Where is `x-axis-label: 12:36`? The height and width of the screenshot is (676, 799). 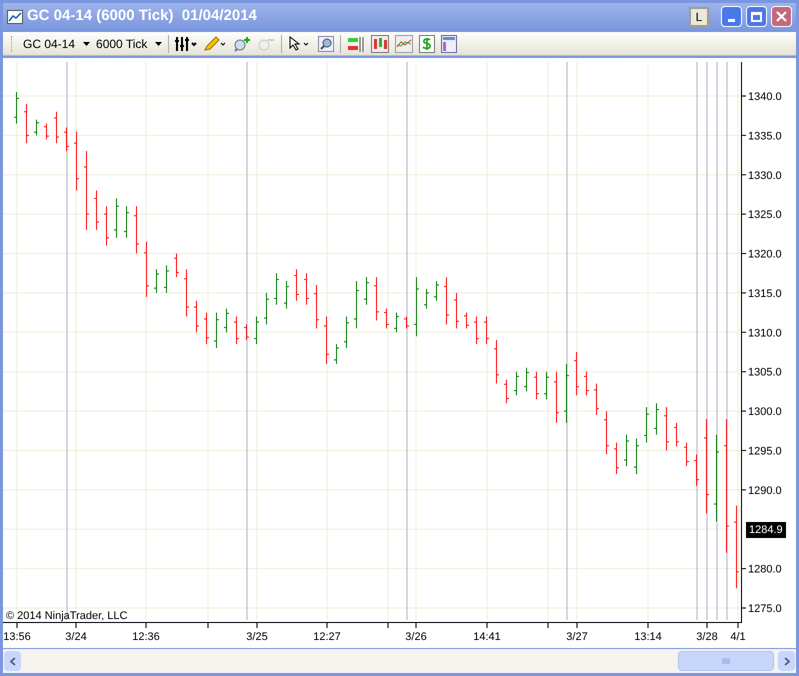
x-axis-label: 12:36 is located at coordinates (146, 637).